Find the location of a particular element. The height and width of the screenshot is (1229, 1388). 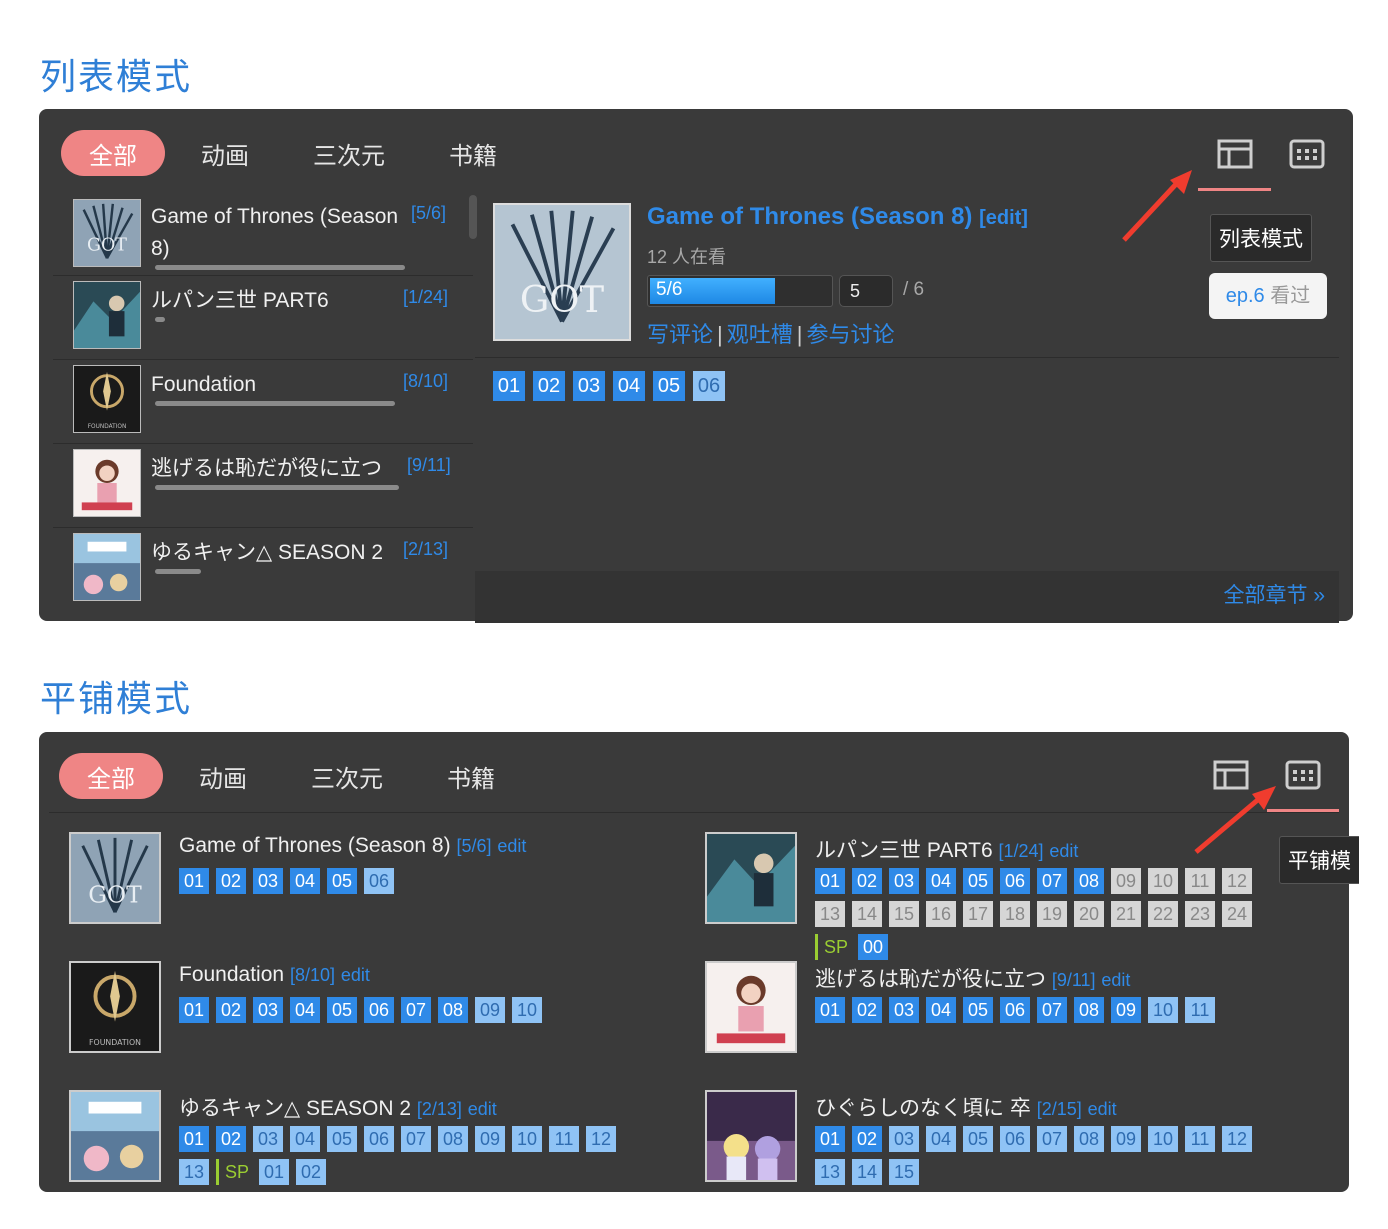

episode-chip: 15 is located at coordinates (904, 914).